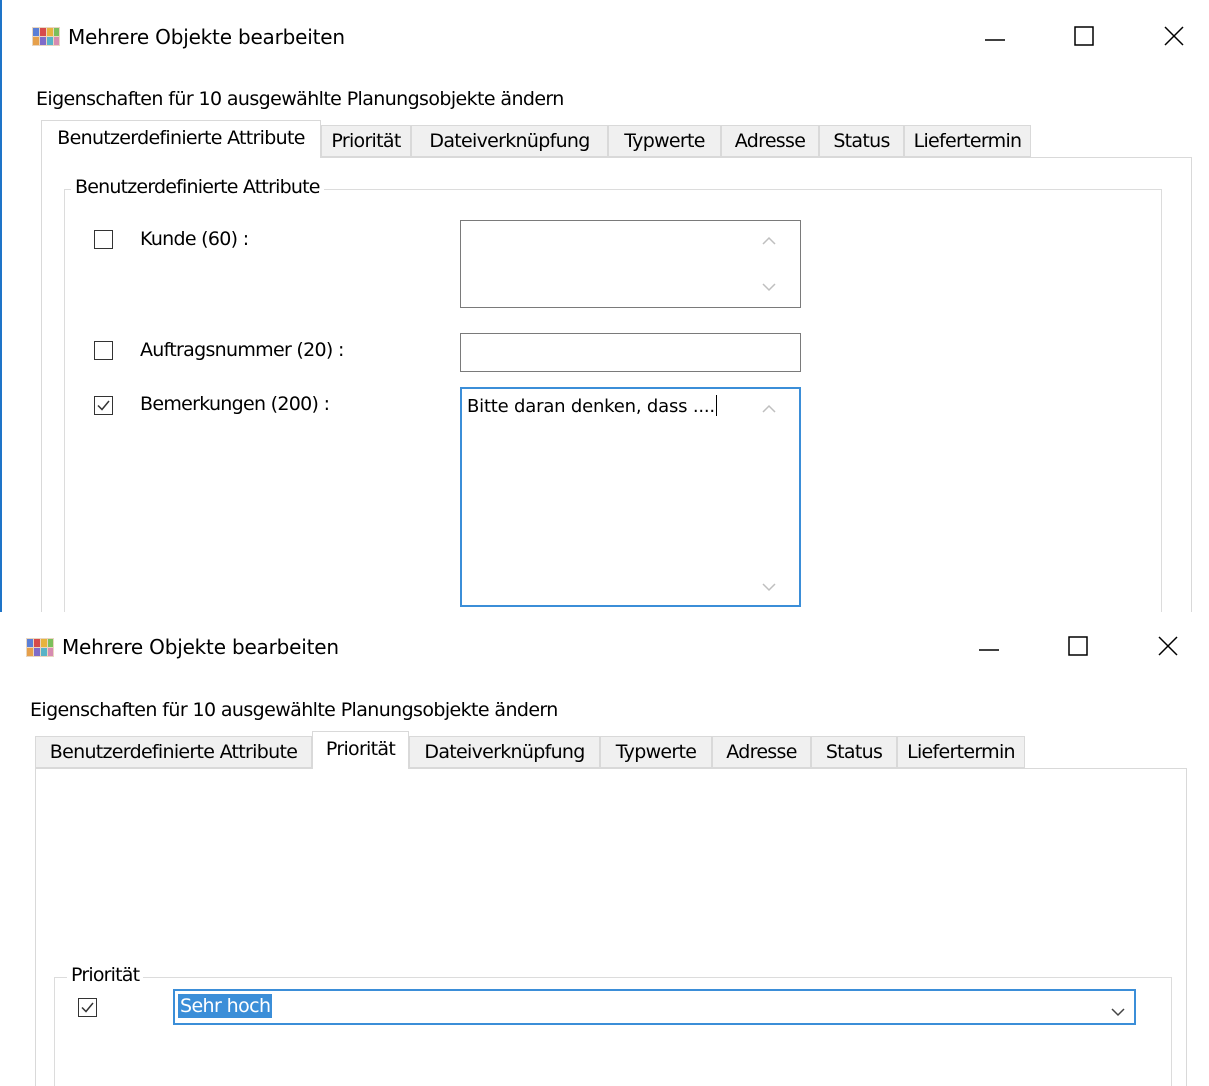  Describe the element at coordinates (197, 187) in the screenshot. I see `group-label: Benutzerdefinierte Attribute` at that location.